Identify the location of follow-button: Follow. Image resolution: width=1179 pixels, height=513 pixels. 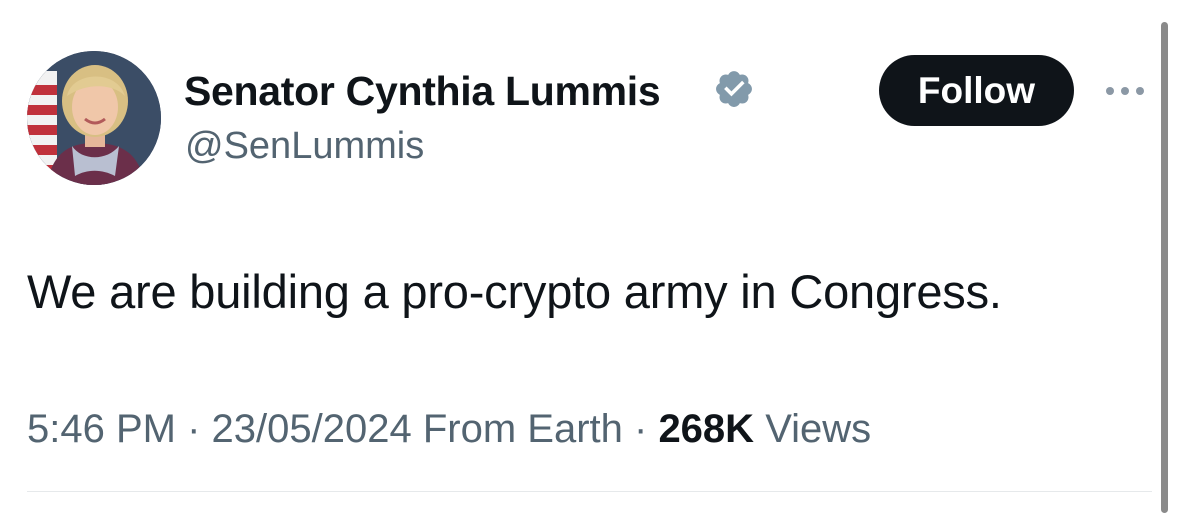
(976, 90).